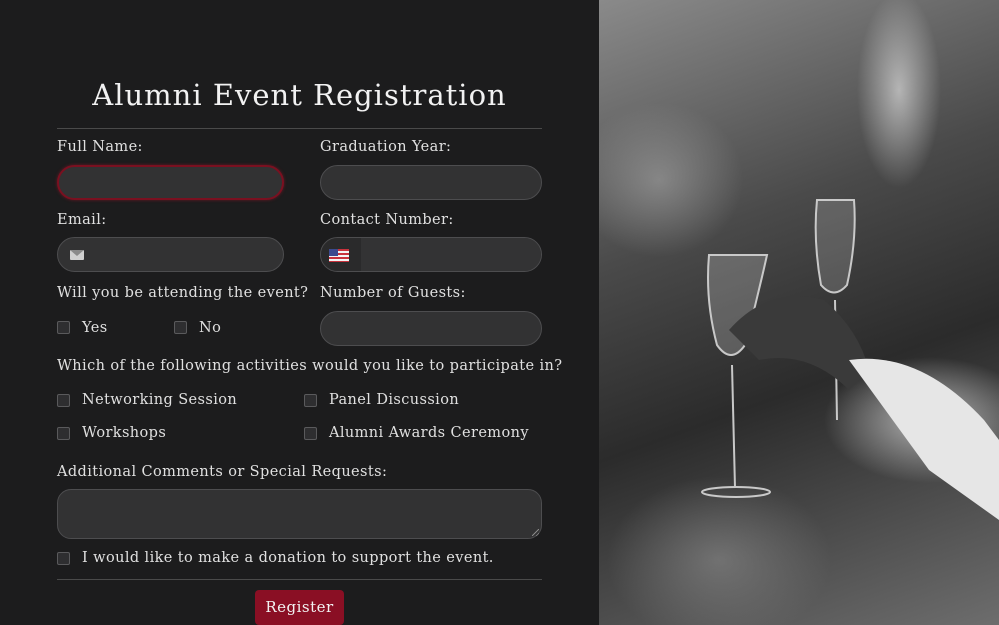 This screenshot has width=999, height=625. I want to click on attending-no-checkbox, so click(180, 327).